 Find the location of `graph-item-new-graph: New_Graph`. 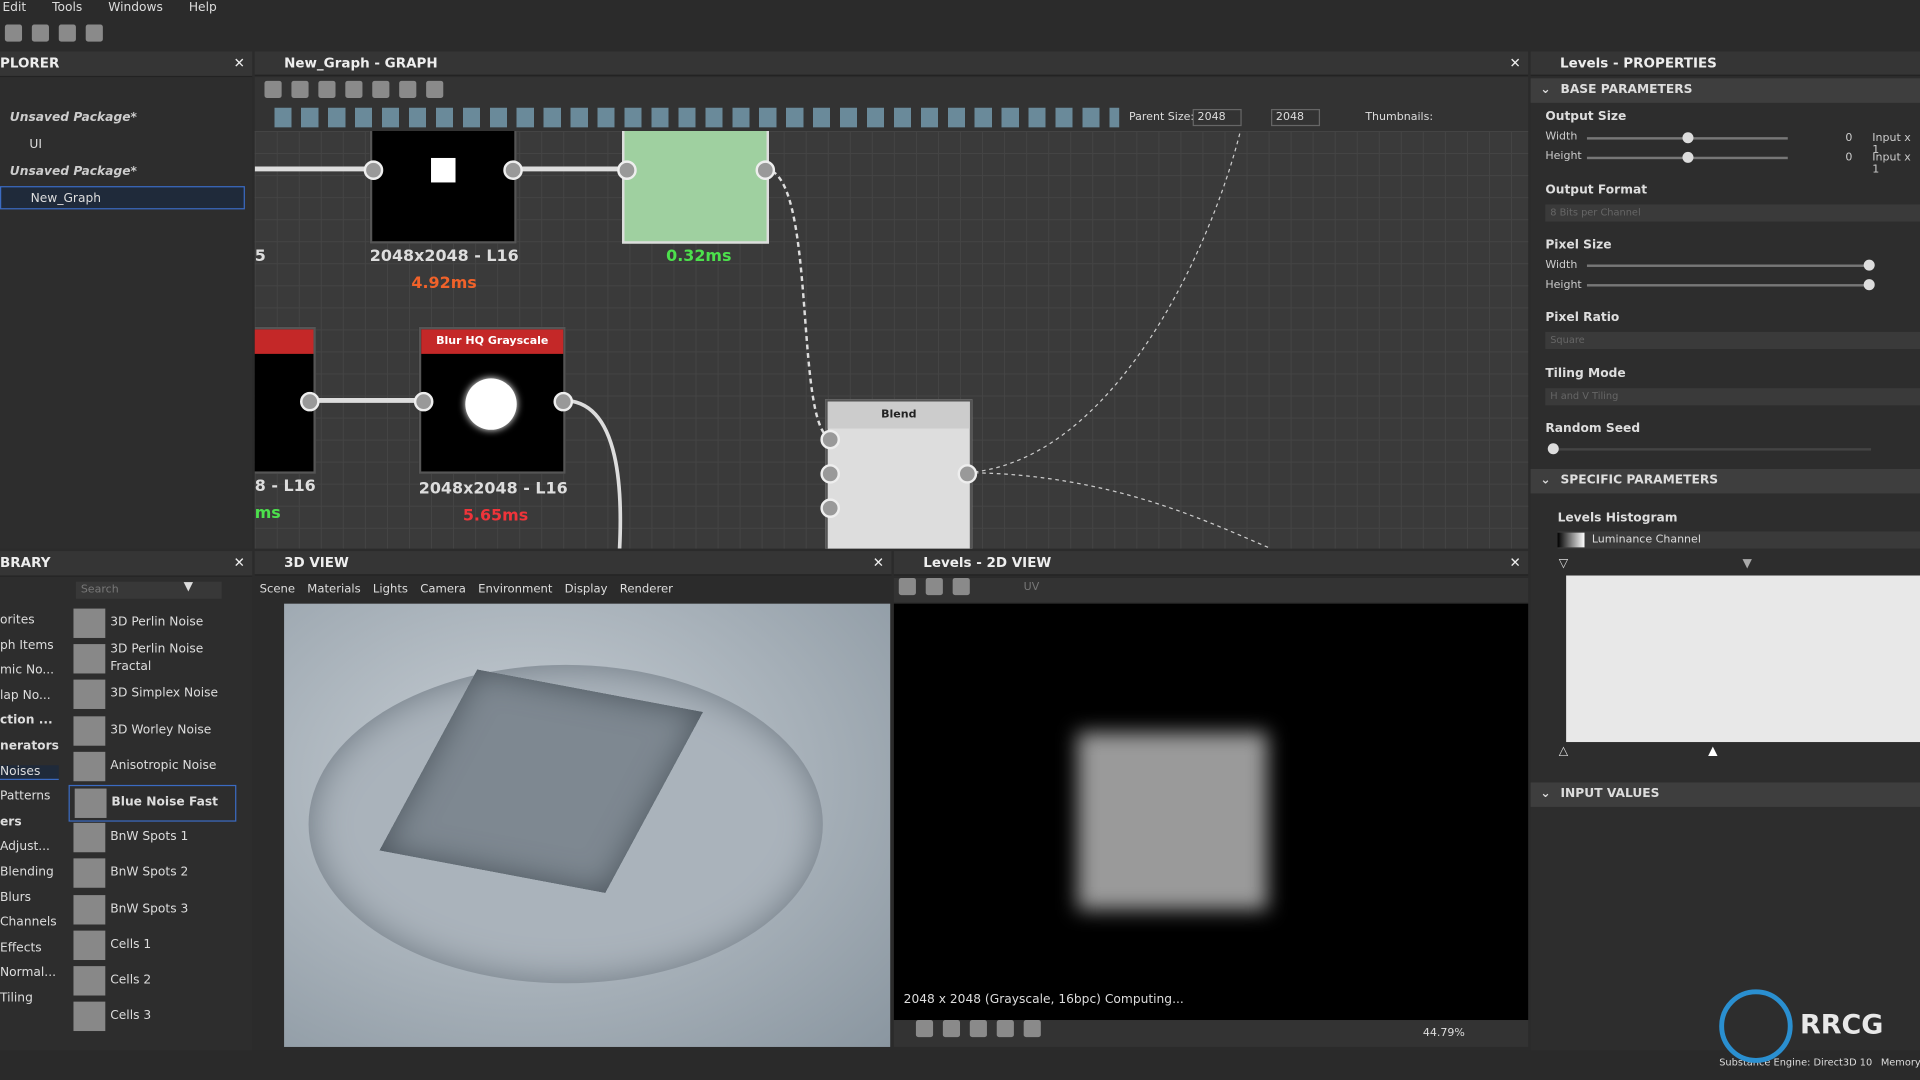

graph-item-new-graph: New_Graph is located at coordinates (122, 198).